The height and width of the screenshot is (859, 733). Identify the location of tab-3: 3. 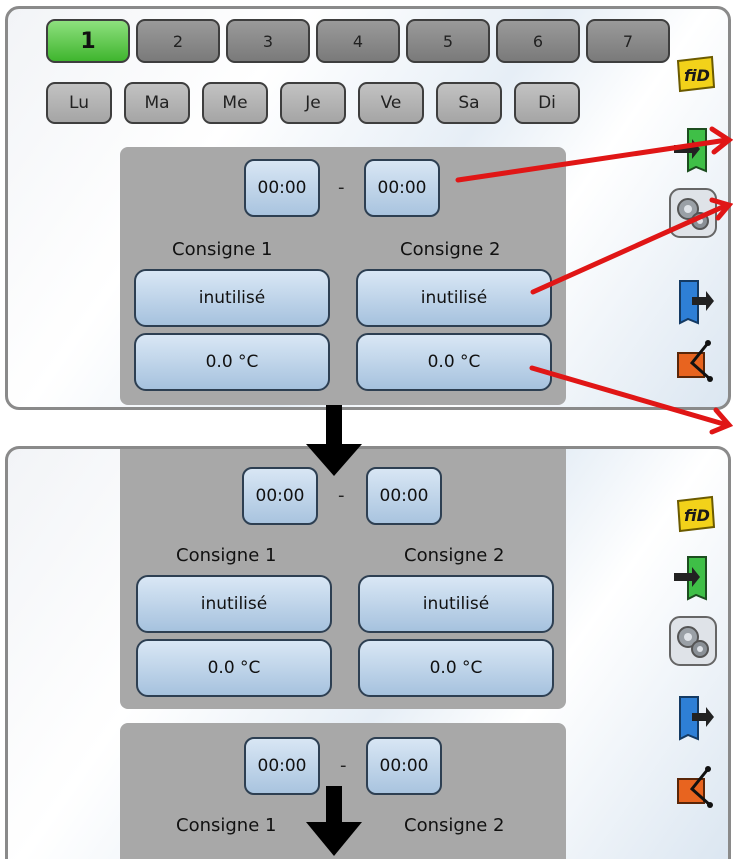
(268, 41).